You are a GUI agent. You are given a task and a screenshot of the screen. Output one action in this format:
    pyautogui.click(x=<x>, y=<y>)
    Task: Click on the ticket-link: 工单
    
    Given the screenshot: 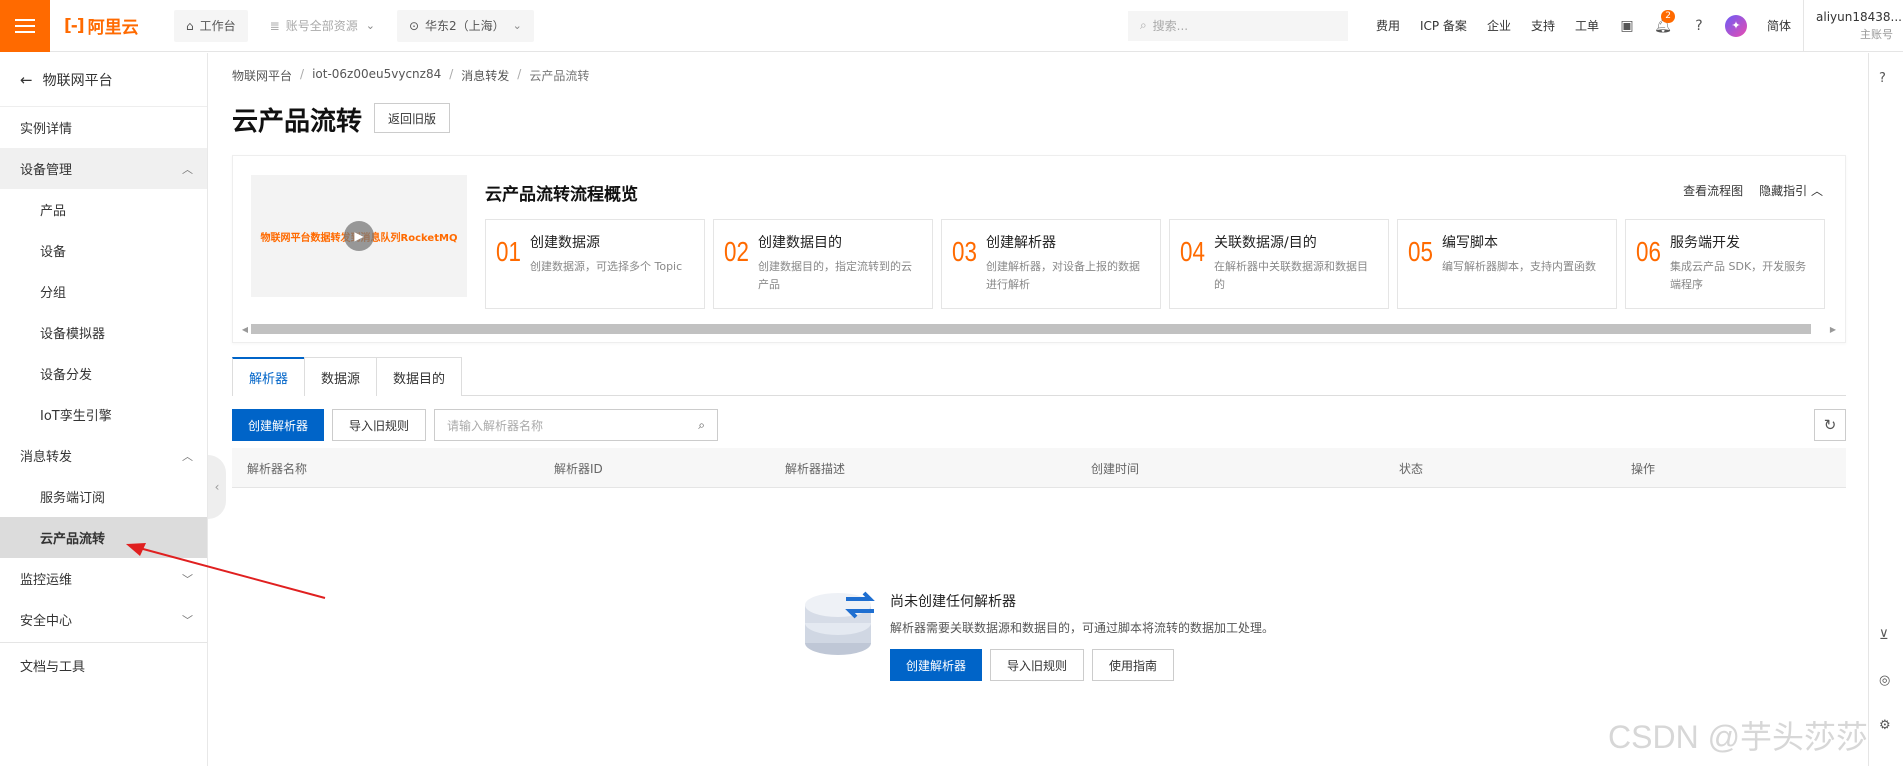 What is the action you would take?
    pyautogui.click(x=1587, y=25)
    